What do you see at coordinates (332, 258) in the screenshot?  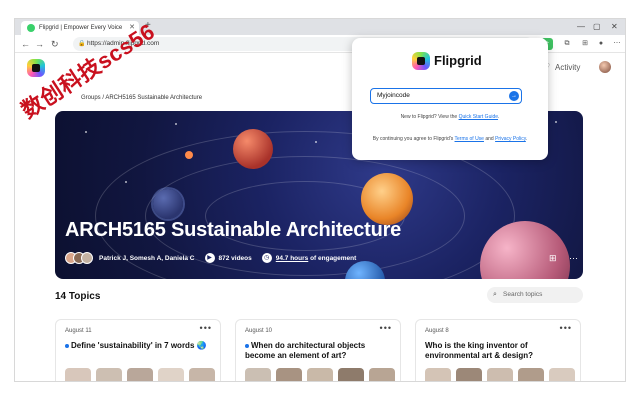 I see `engagement-label: of engagement` at bounding box center [332, 258].